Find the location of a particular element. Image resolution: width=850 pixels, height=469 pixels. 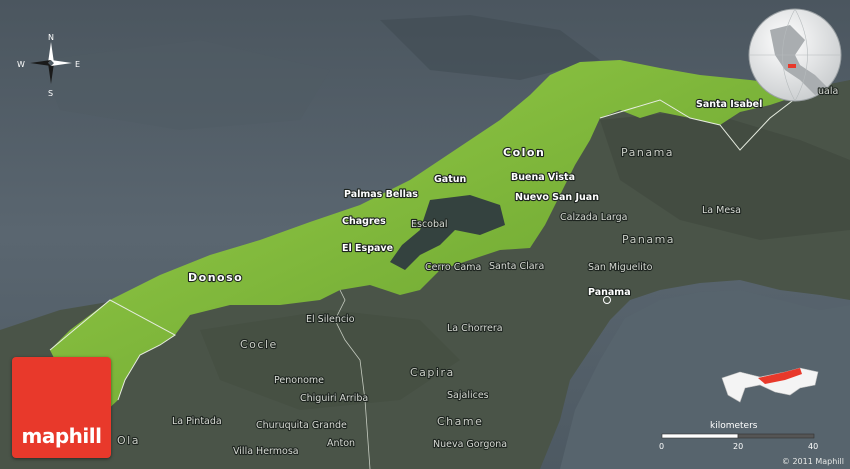

region-label: Cocle is located at coordinates (259, 344).